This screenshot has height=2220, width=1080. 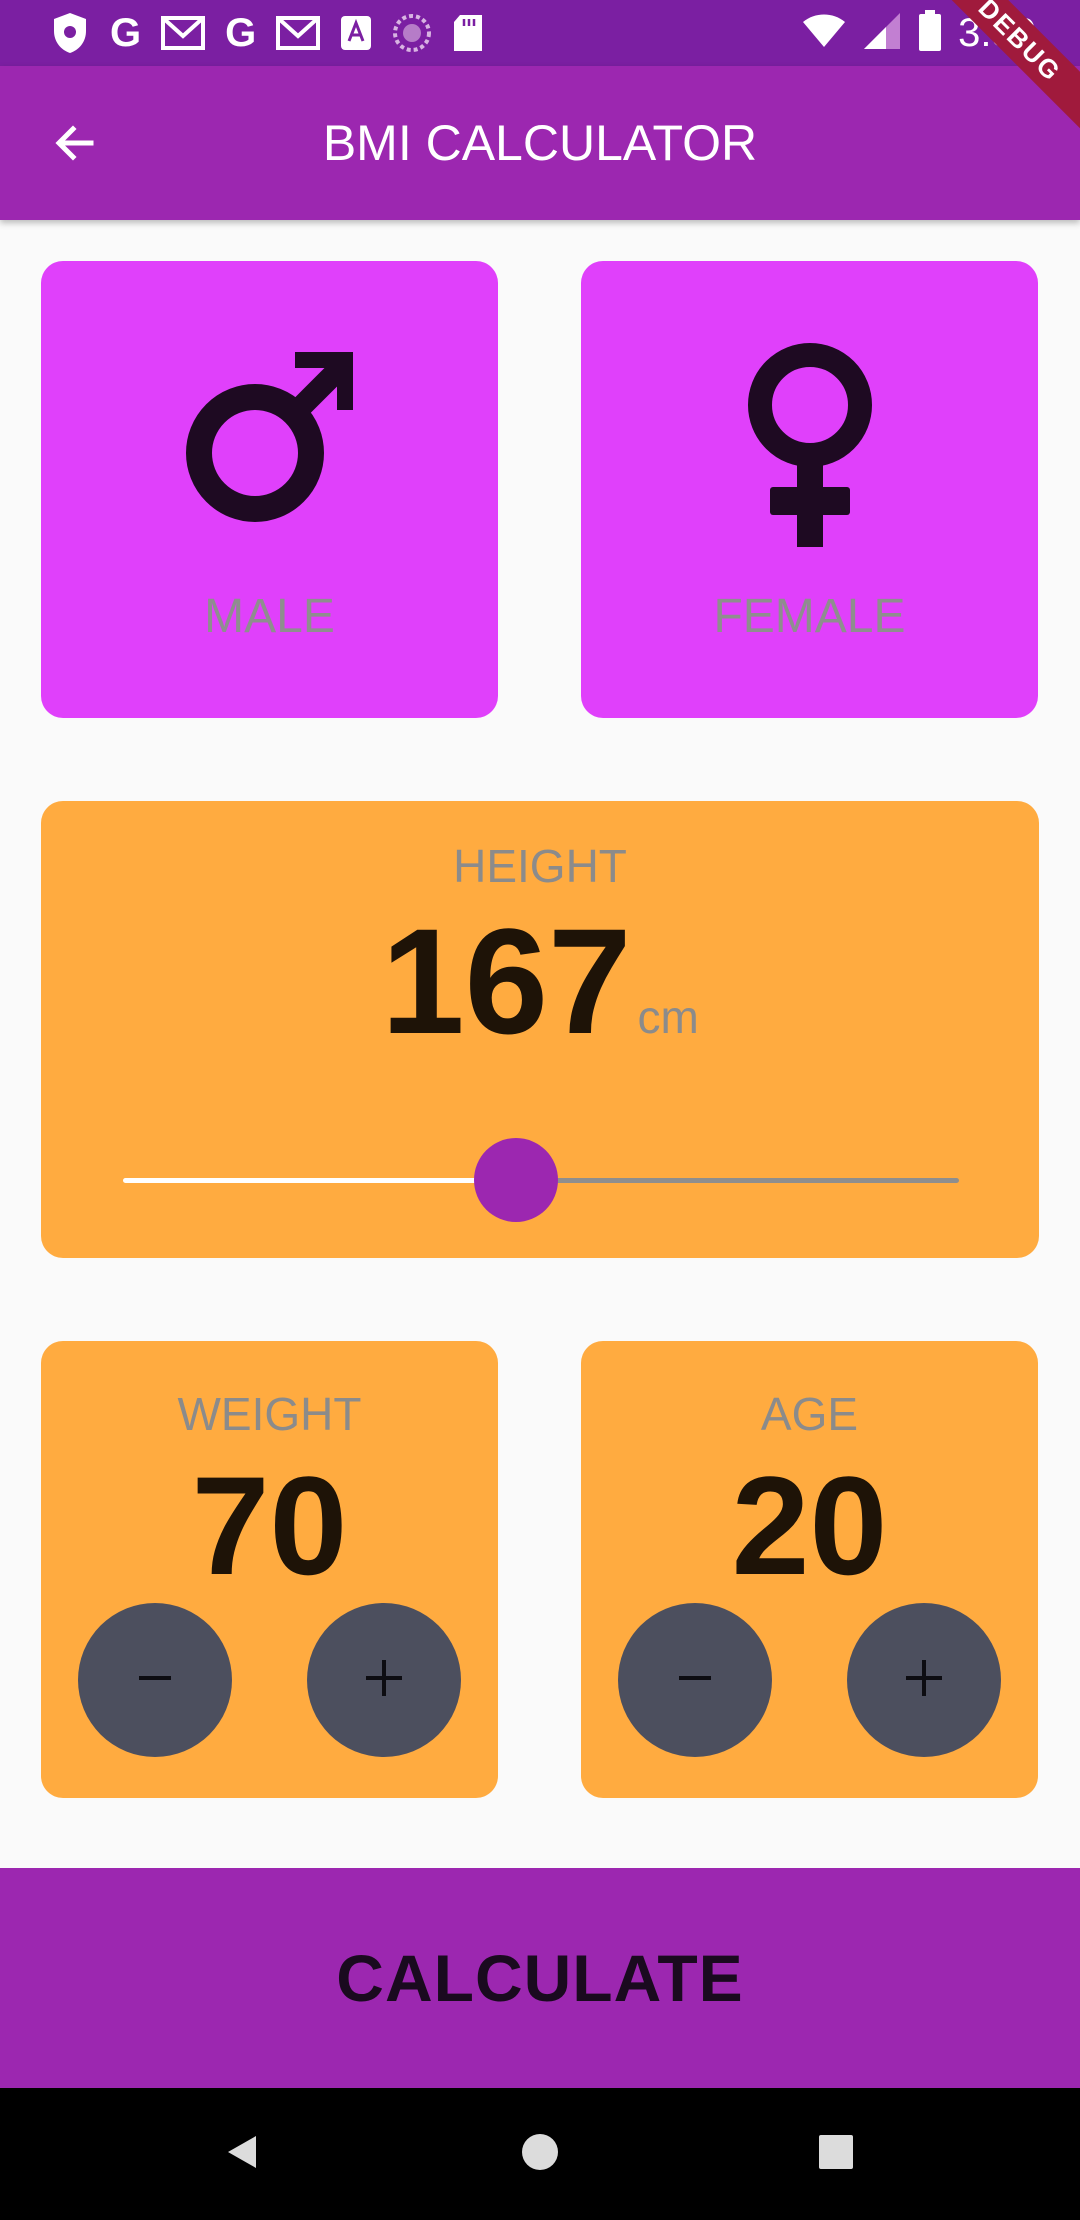 I want to click on sd-card-icon, so click(x=468, y=33).